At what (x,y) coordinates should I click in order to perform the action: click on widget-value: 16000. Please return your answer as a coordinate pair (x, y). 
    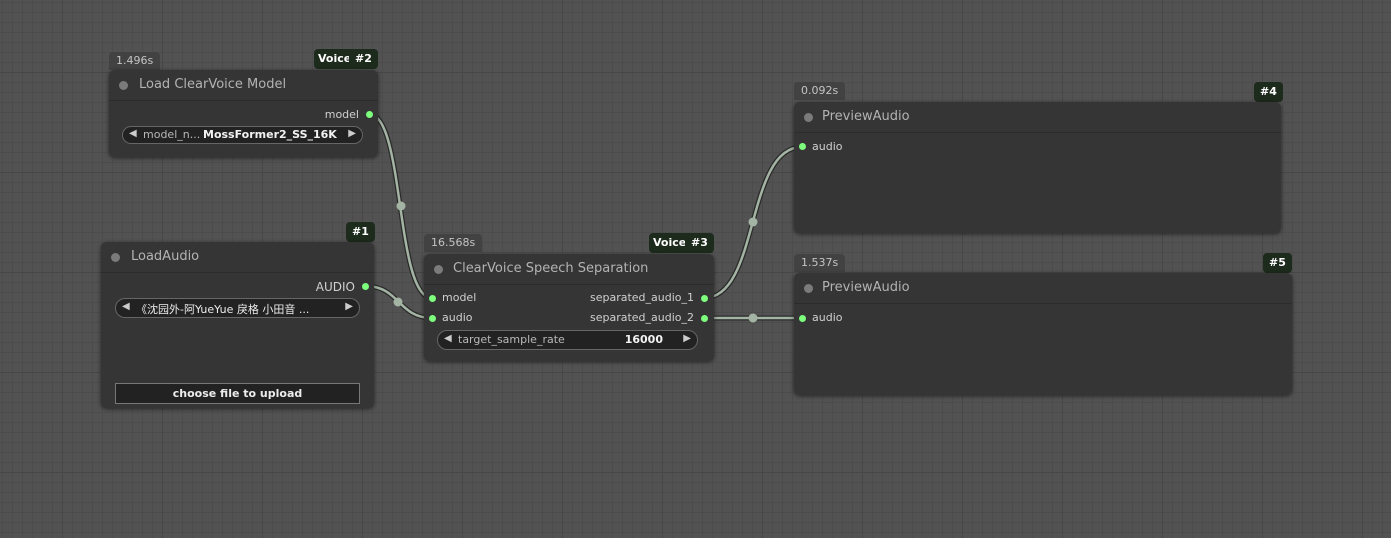
    Looking at the image, I should click on (643, 339).